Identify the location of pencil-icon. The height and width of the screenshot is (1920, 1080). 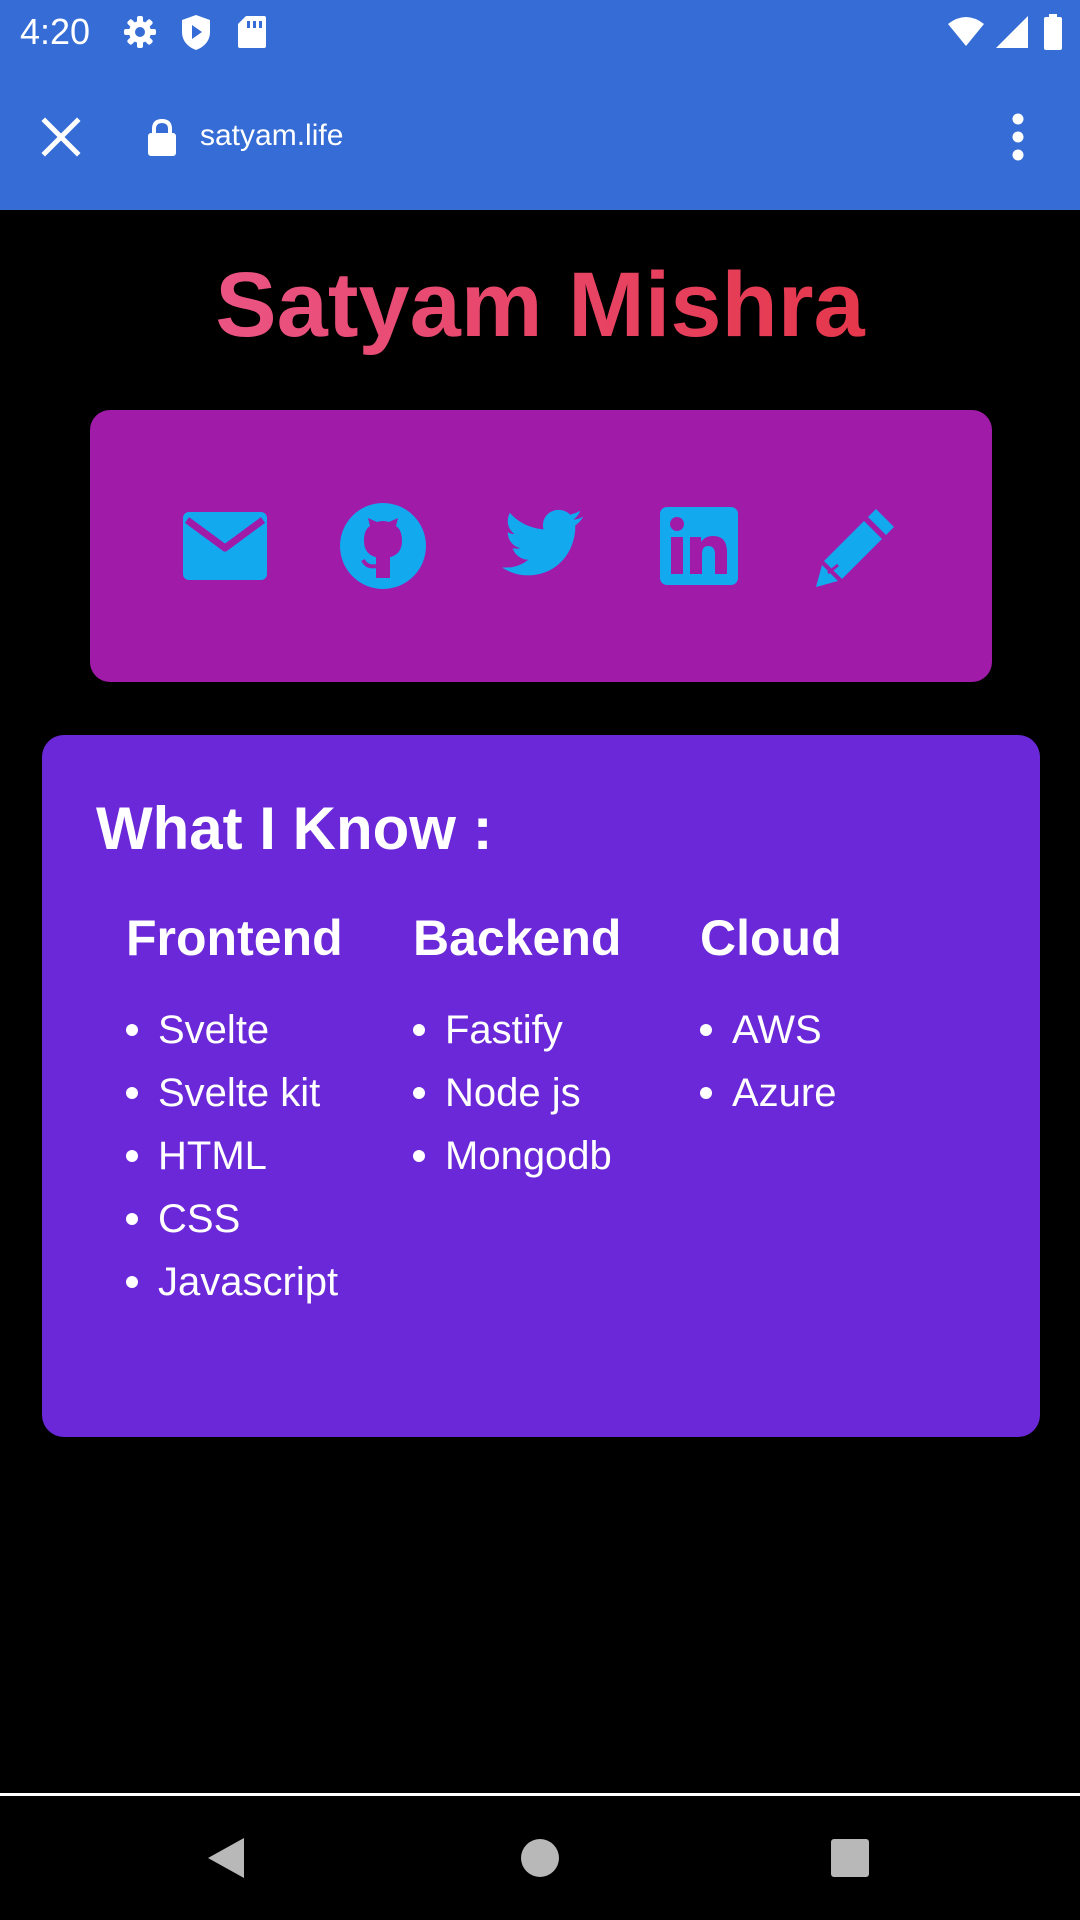
(855, 548).